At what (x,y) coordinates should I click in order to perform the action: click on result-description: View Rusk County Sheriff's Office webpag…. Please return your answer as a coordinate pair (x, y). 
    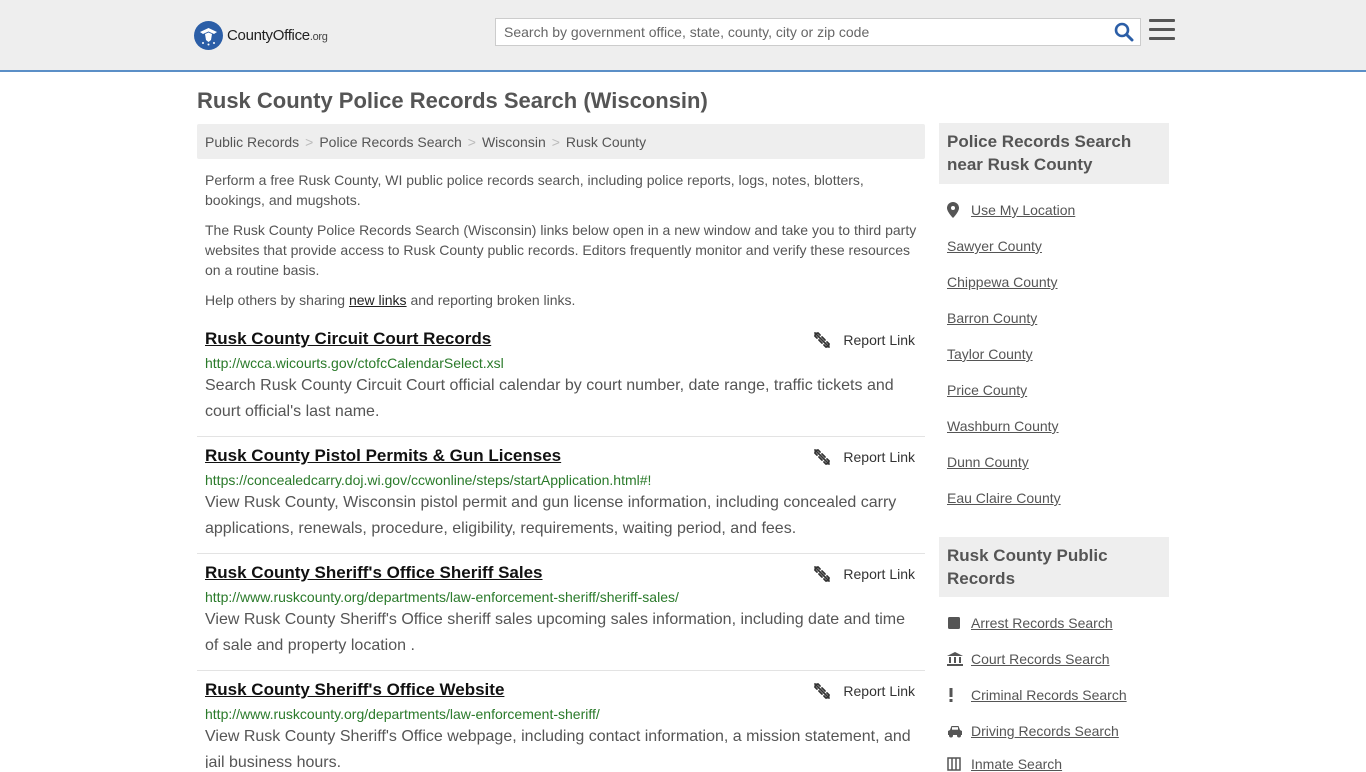
    Looking at the image, I should click on (558, 748).